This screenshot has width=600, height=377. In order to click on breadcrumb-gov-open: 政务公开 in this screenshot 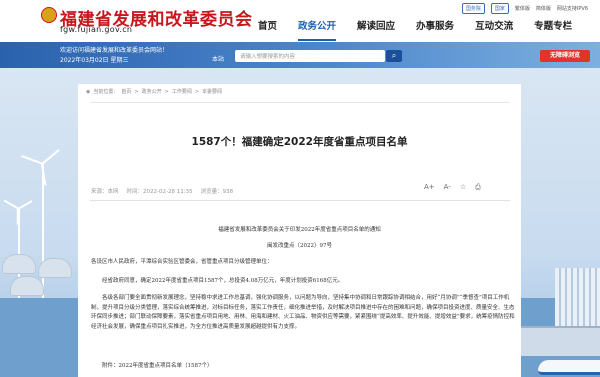, I will do `click(152, 91)`.